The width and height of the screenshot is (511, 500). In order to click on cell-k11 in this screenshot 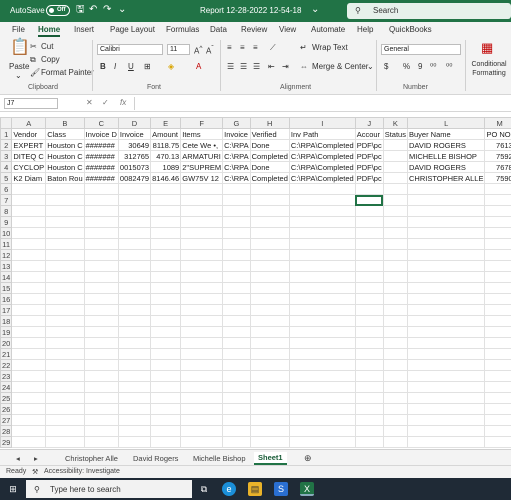, I will do `click(395, 244)`.